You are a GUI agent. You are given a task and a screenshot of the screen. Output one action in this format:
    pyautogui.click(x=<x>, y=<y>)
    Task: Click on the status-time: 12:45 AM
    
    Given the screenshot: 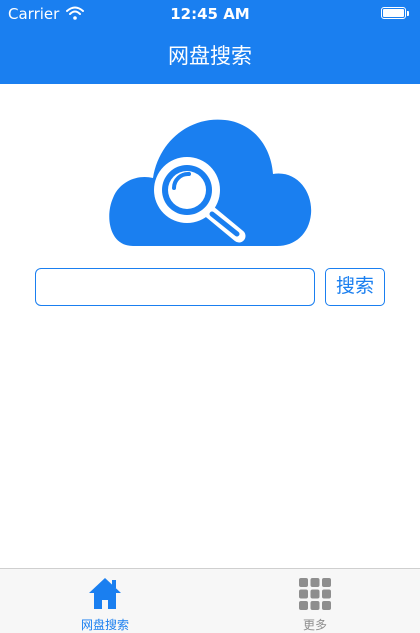 What is the action you would take?
    pyautogui.click(x=210, y=14)
    